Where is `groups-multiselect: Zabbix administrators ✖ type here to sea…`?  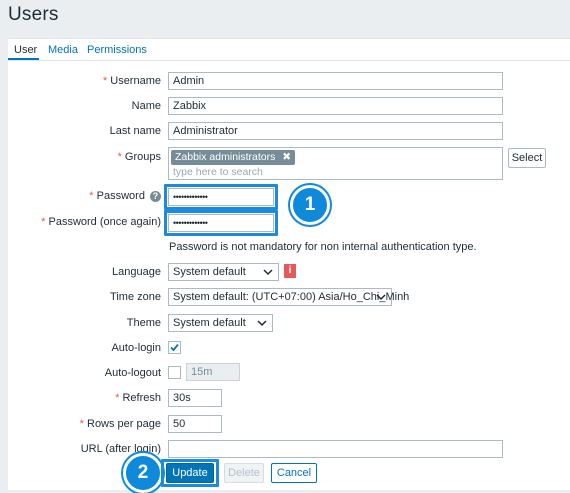
groups-multiselect: Zabbix administrators ✖ type here to sea… is located at coordinates (335, 163).